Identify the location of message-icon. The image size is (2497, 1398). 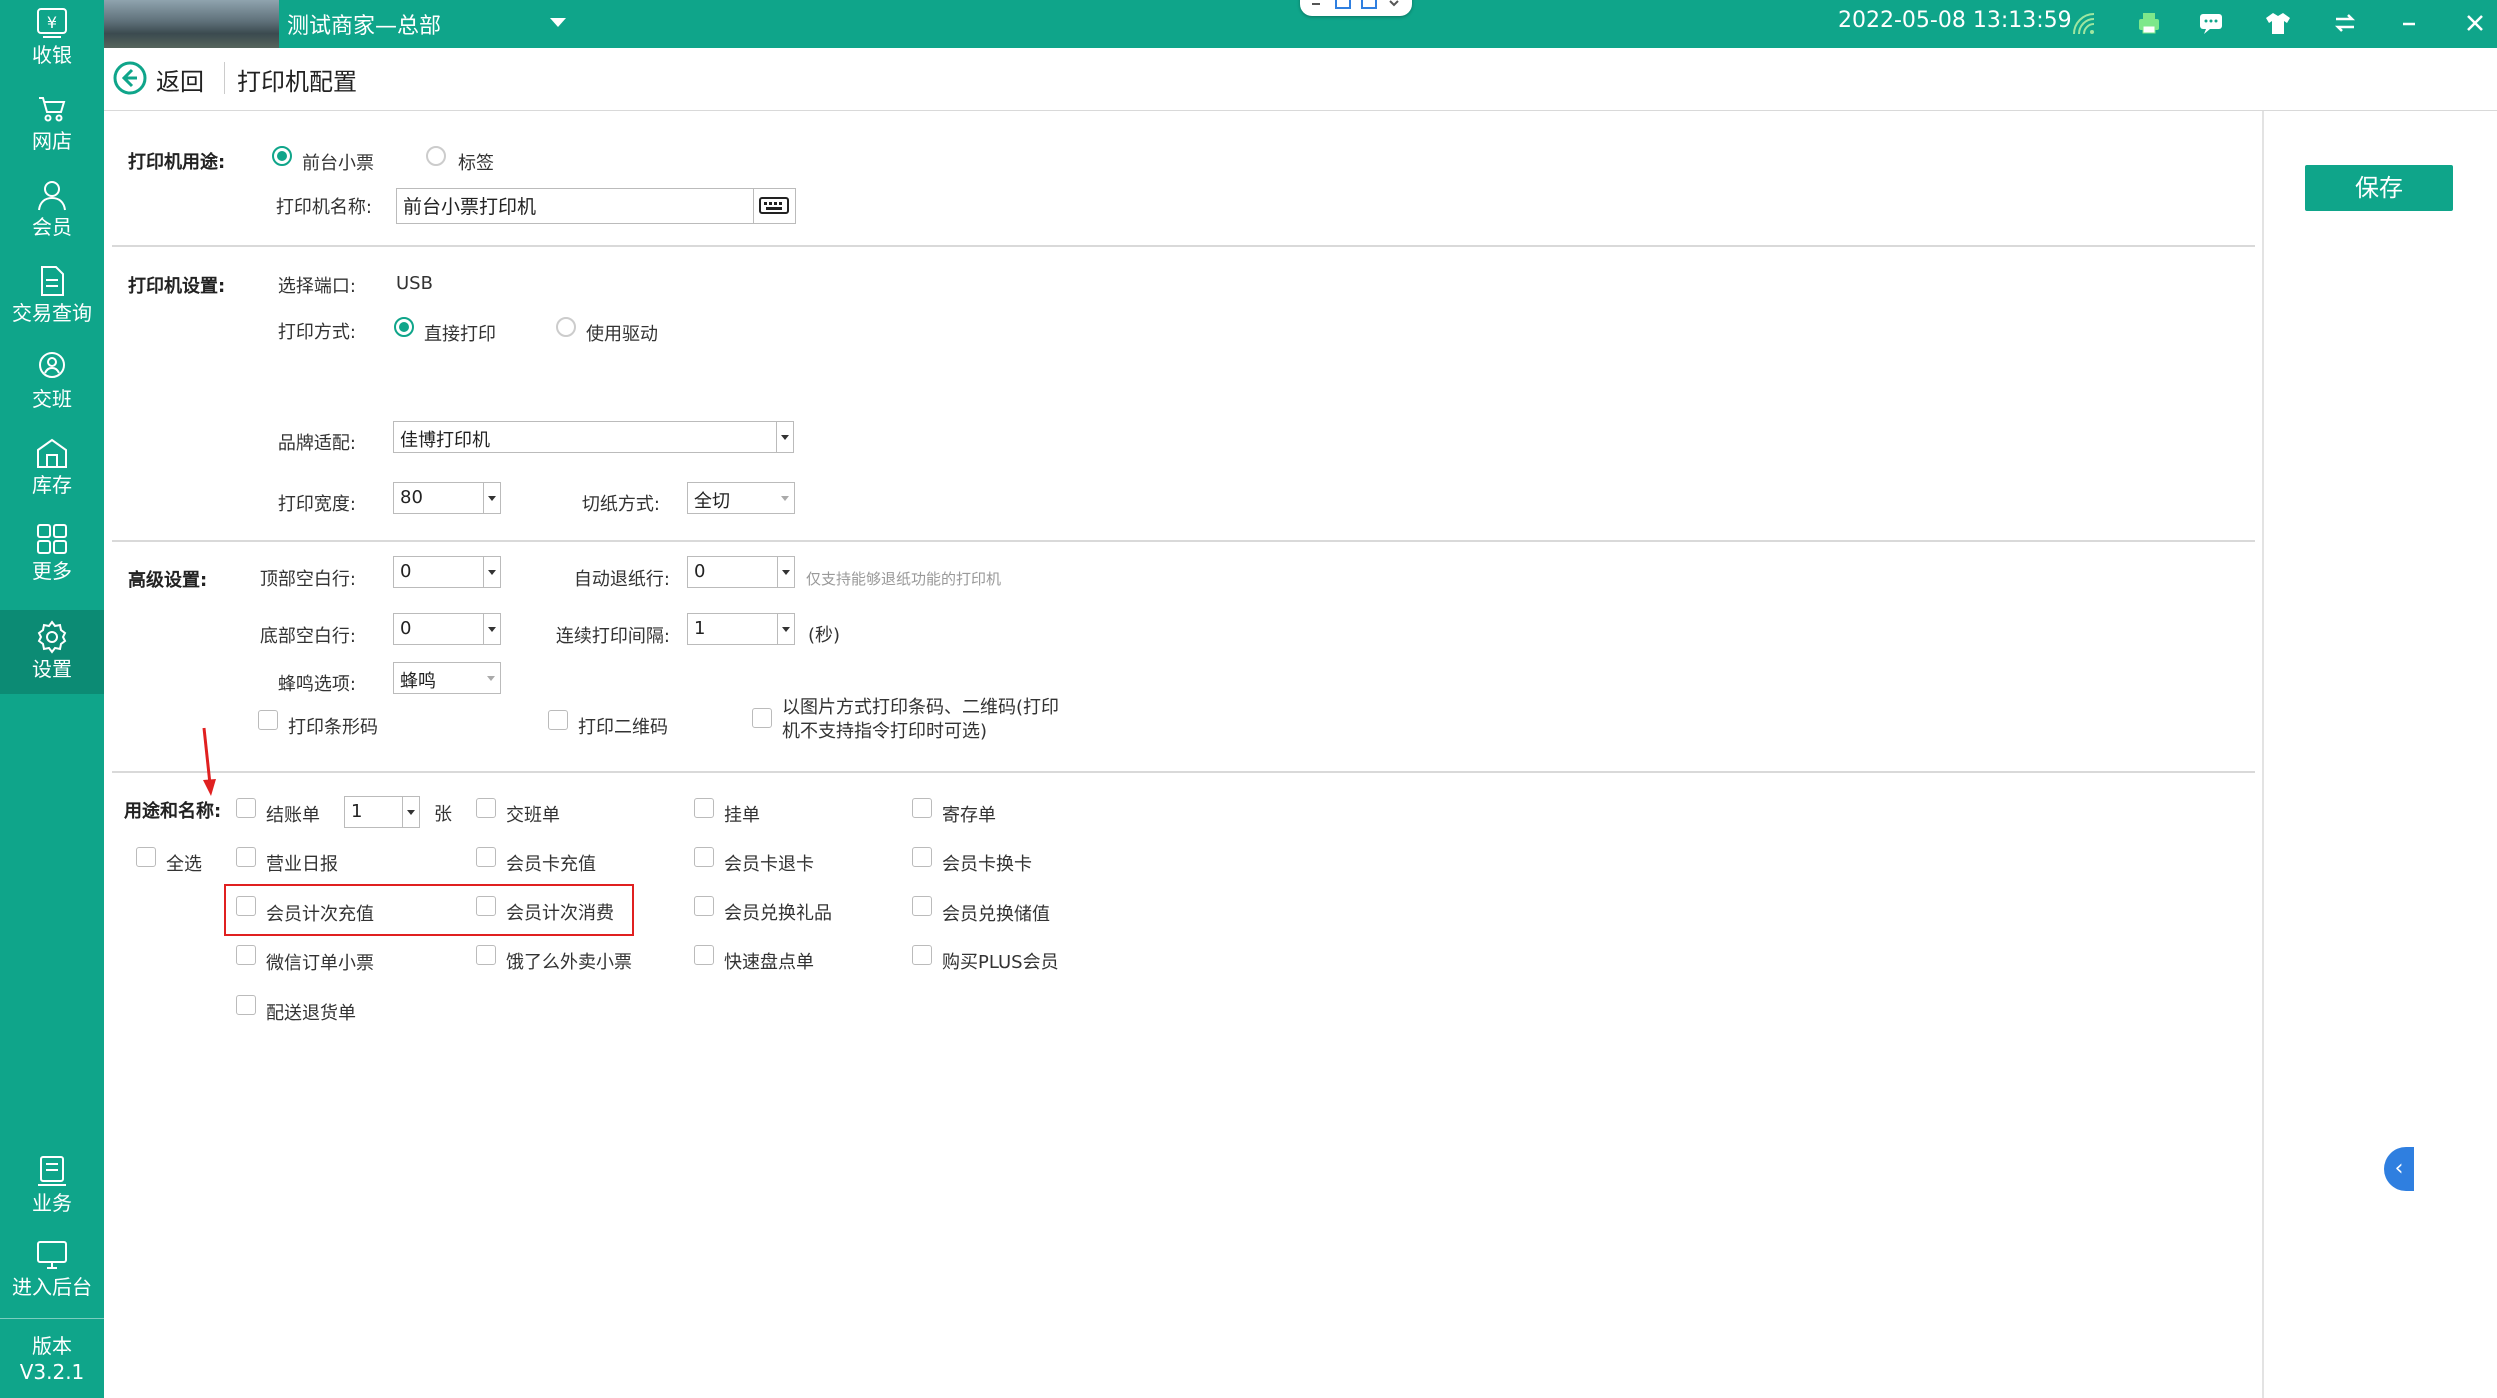
(2211, 23).